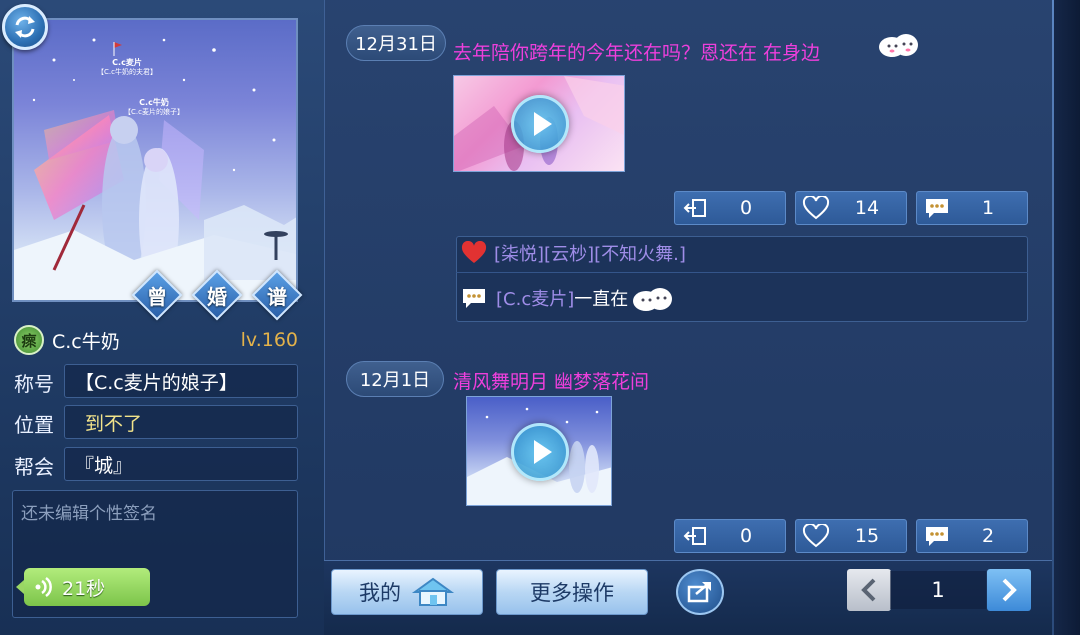 The height and width of the screenshot is (635, 1080). I want to click on comment-count: 1, so click(988, 208).